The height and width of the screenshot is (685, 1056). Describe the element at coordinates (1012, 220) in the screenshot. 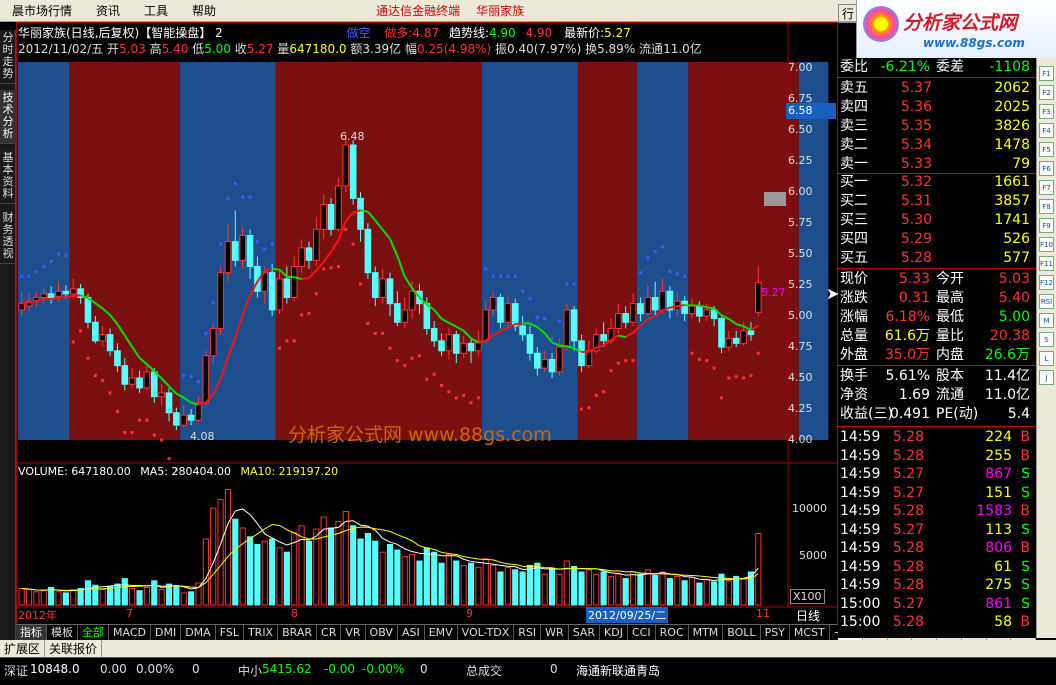

I see `bid-volume: 1741` at that location.